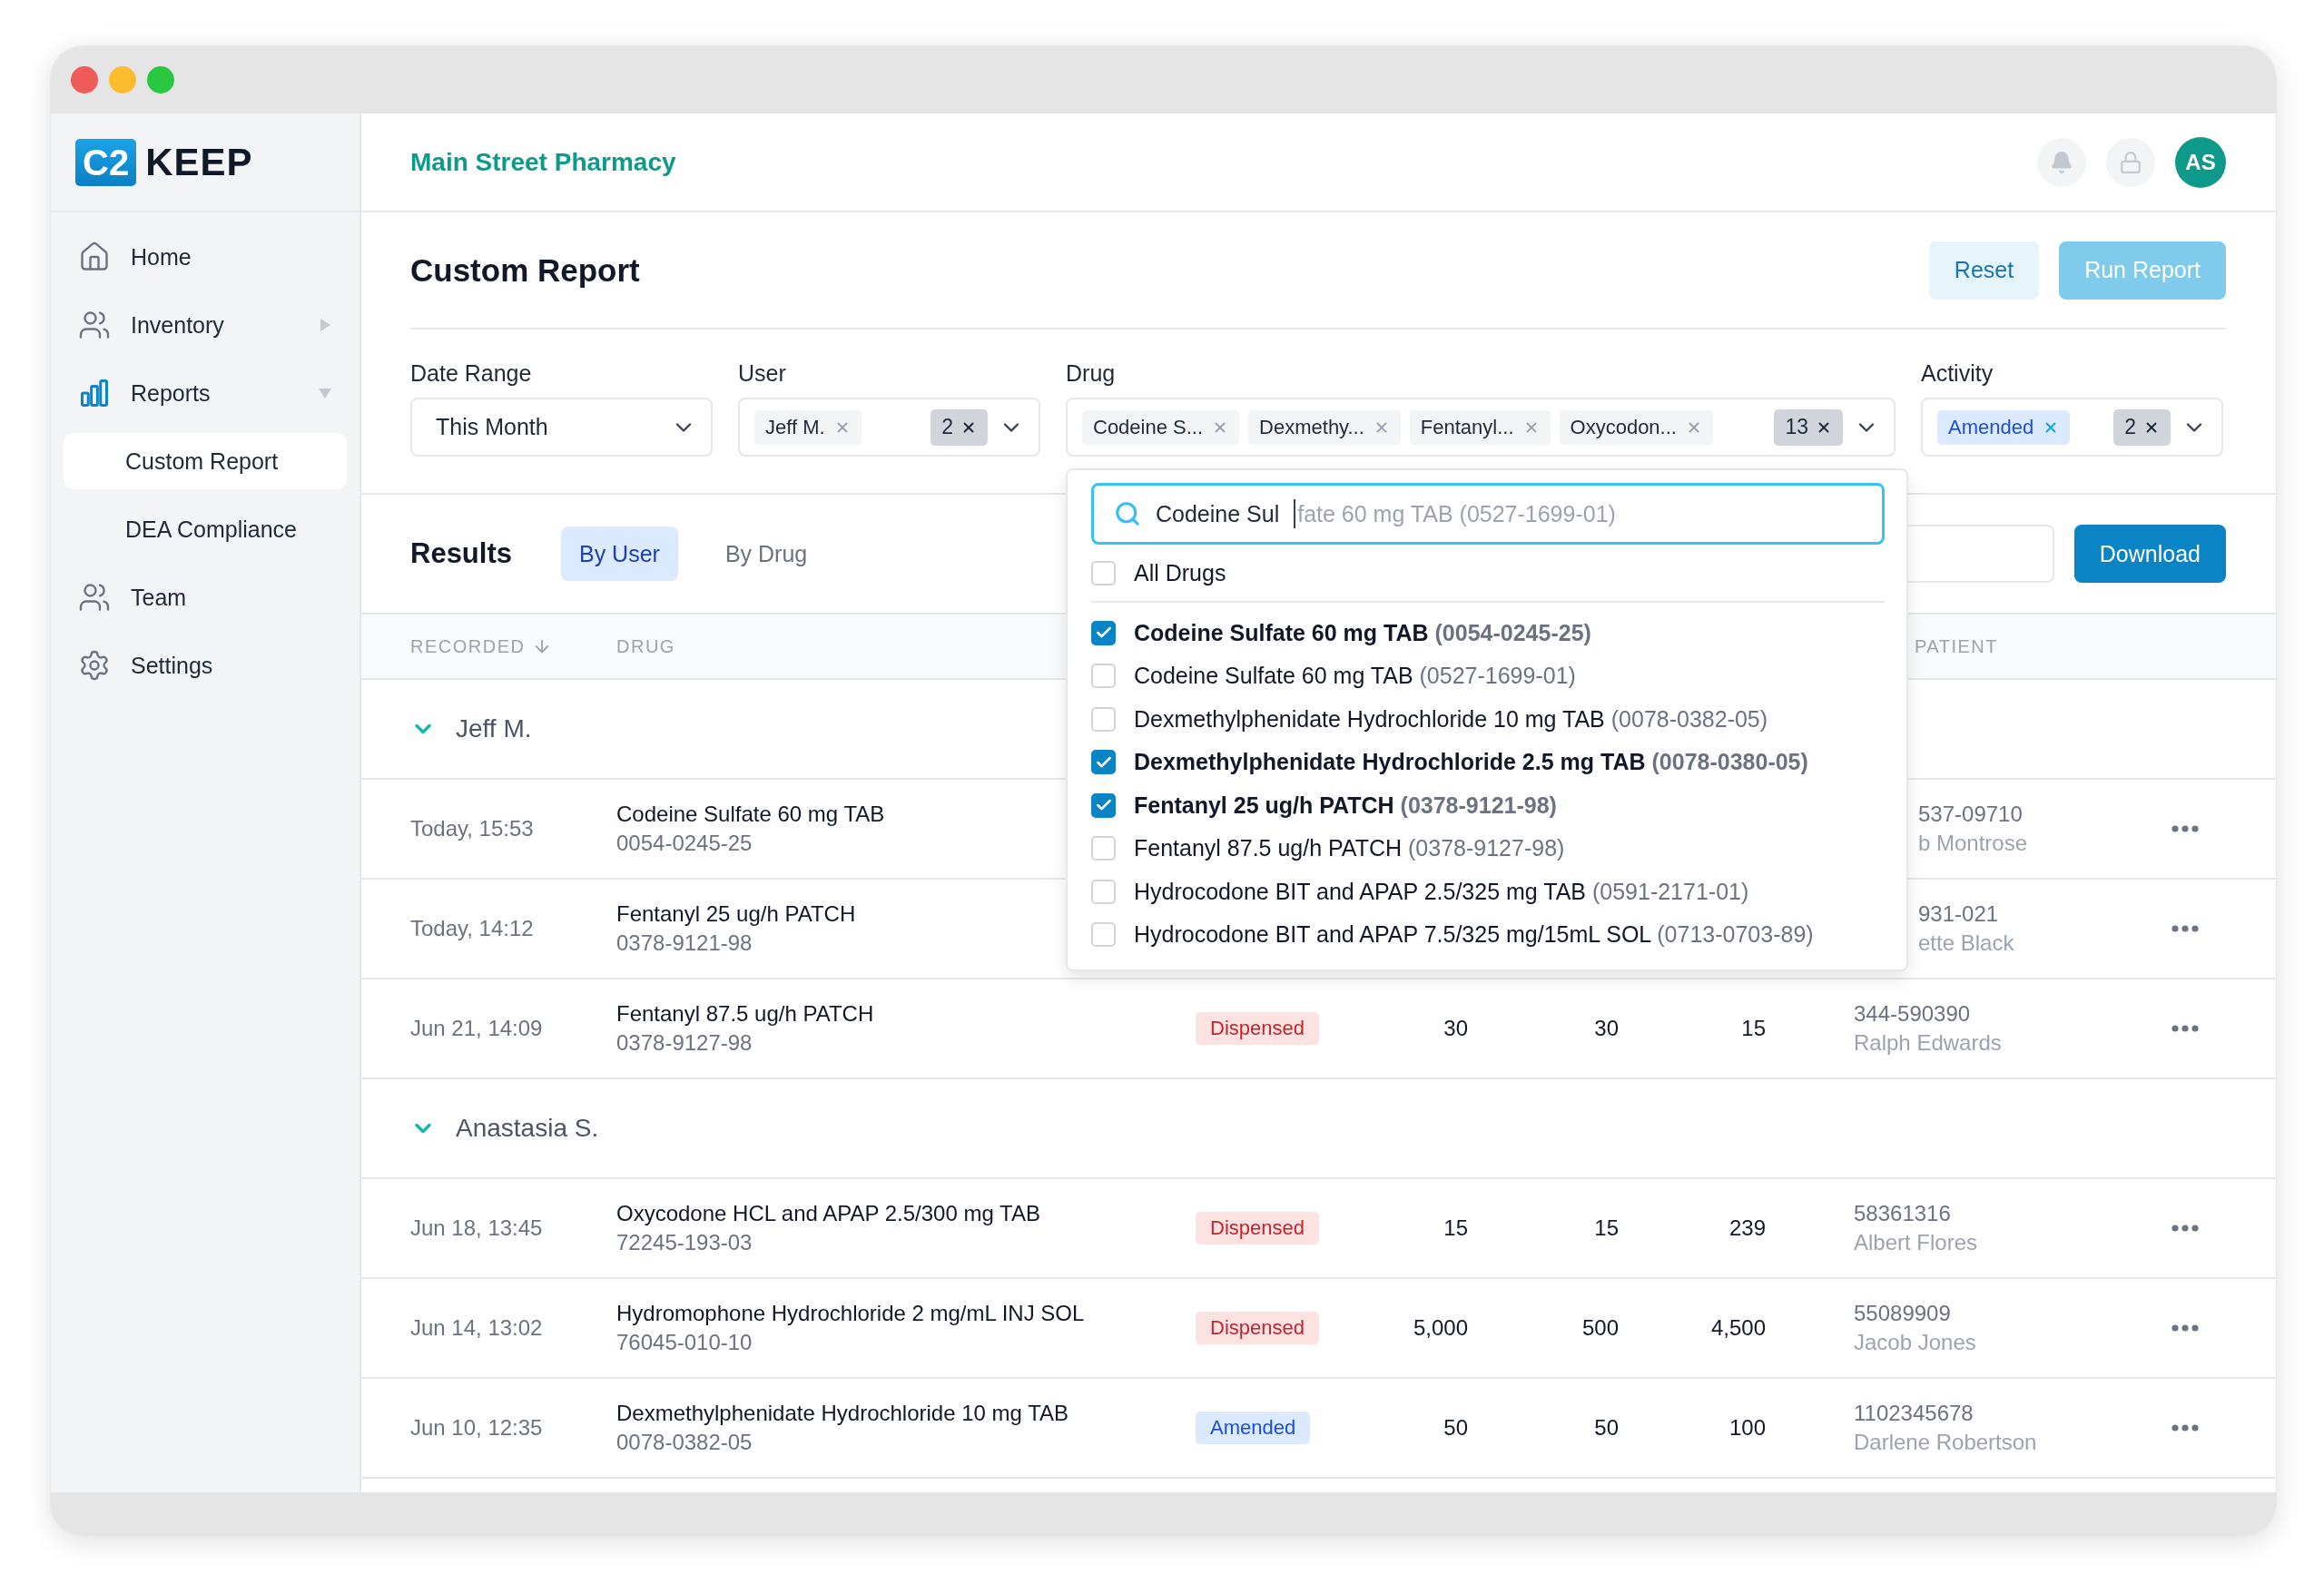 The width and height of the screenshot is (2324, 1584). What do you see at coordinates (684, 943) in the screenshot?
I see `drug-ndc: 0378-9121-98` at bounding box center [684, 943].